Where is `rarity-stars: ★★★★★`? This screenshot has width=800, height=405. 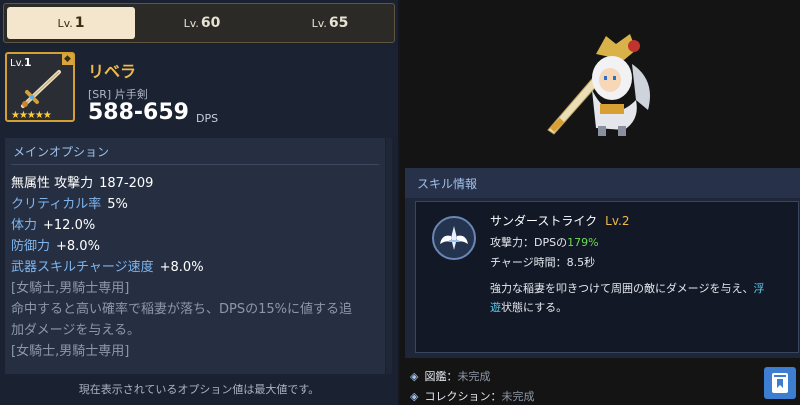
rarity-stars: ★★★★★ is located at coordinates (31, 115).